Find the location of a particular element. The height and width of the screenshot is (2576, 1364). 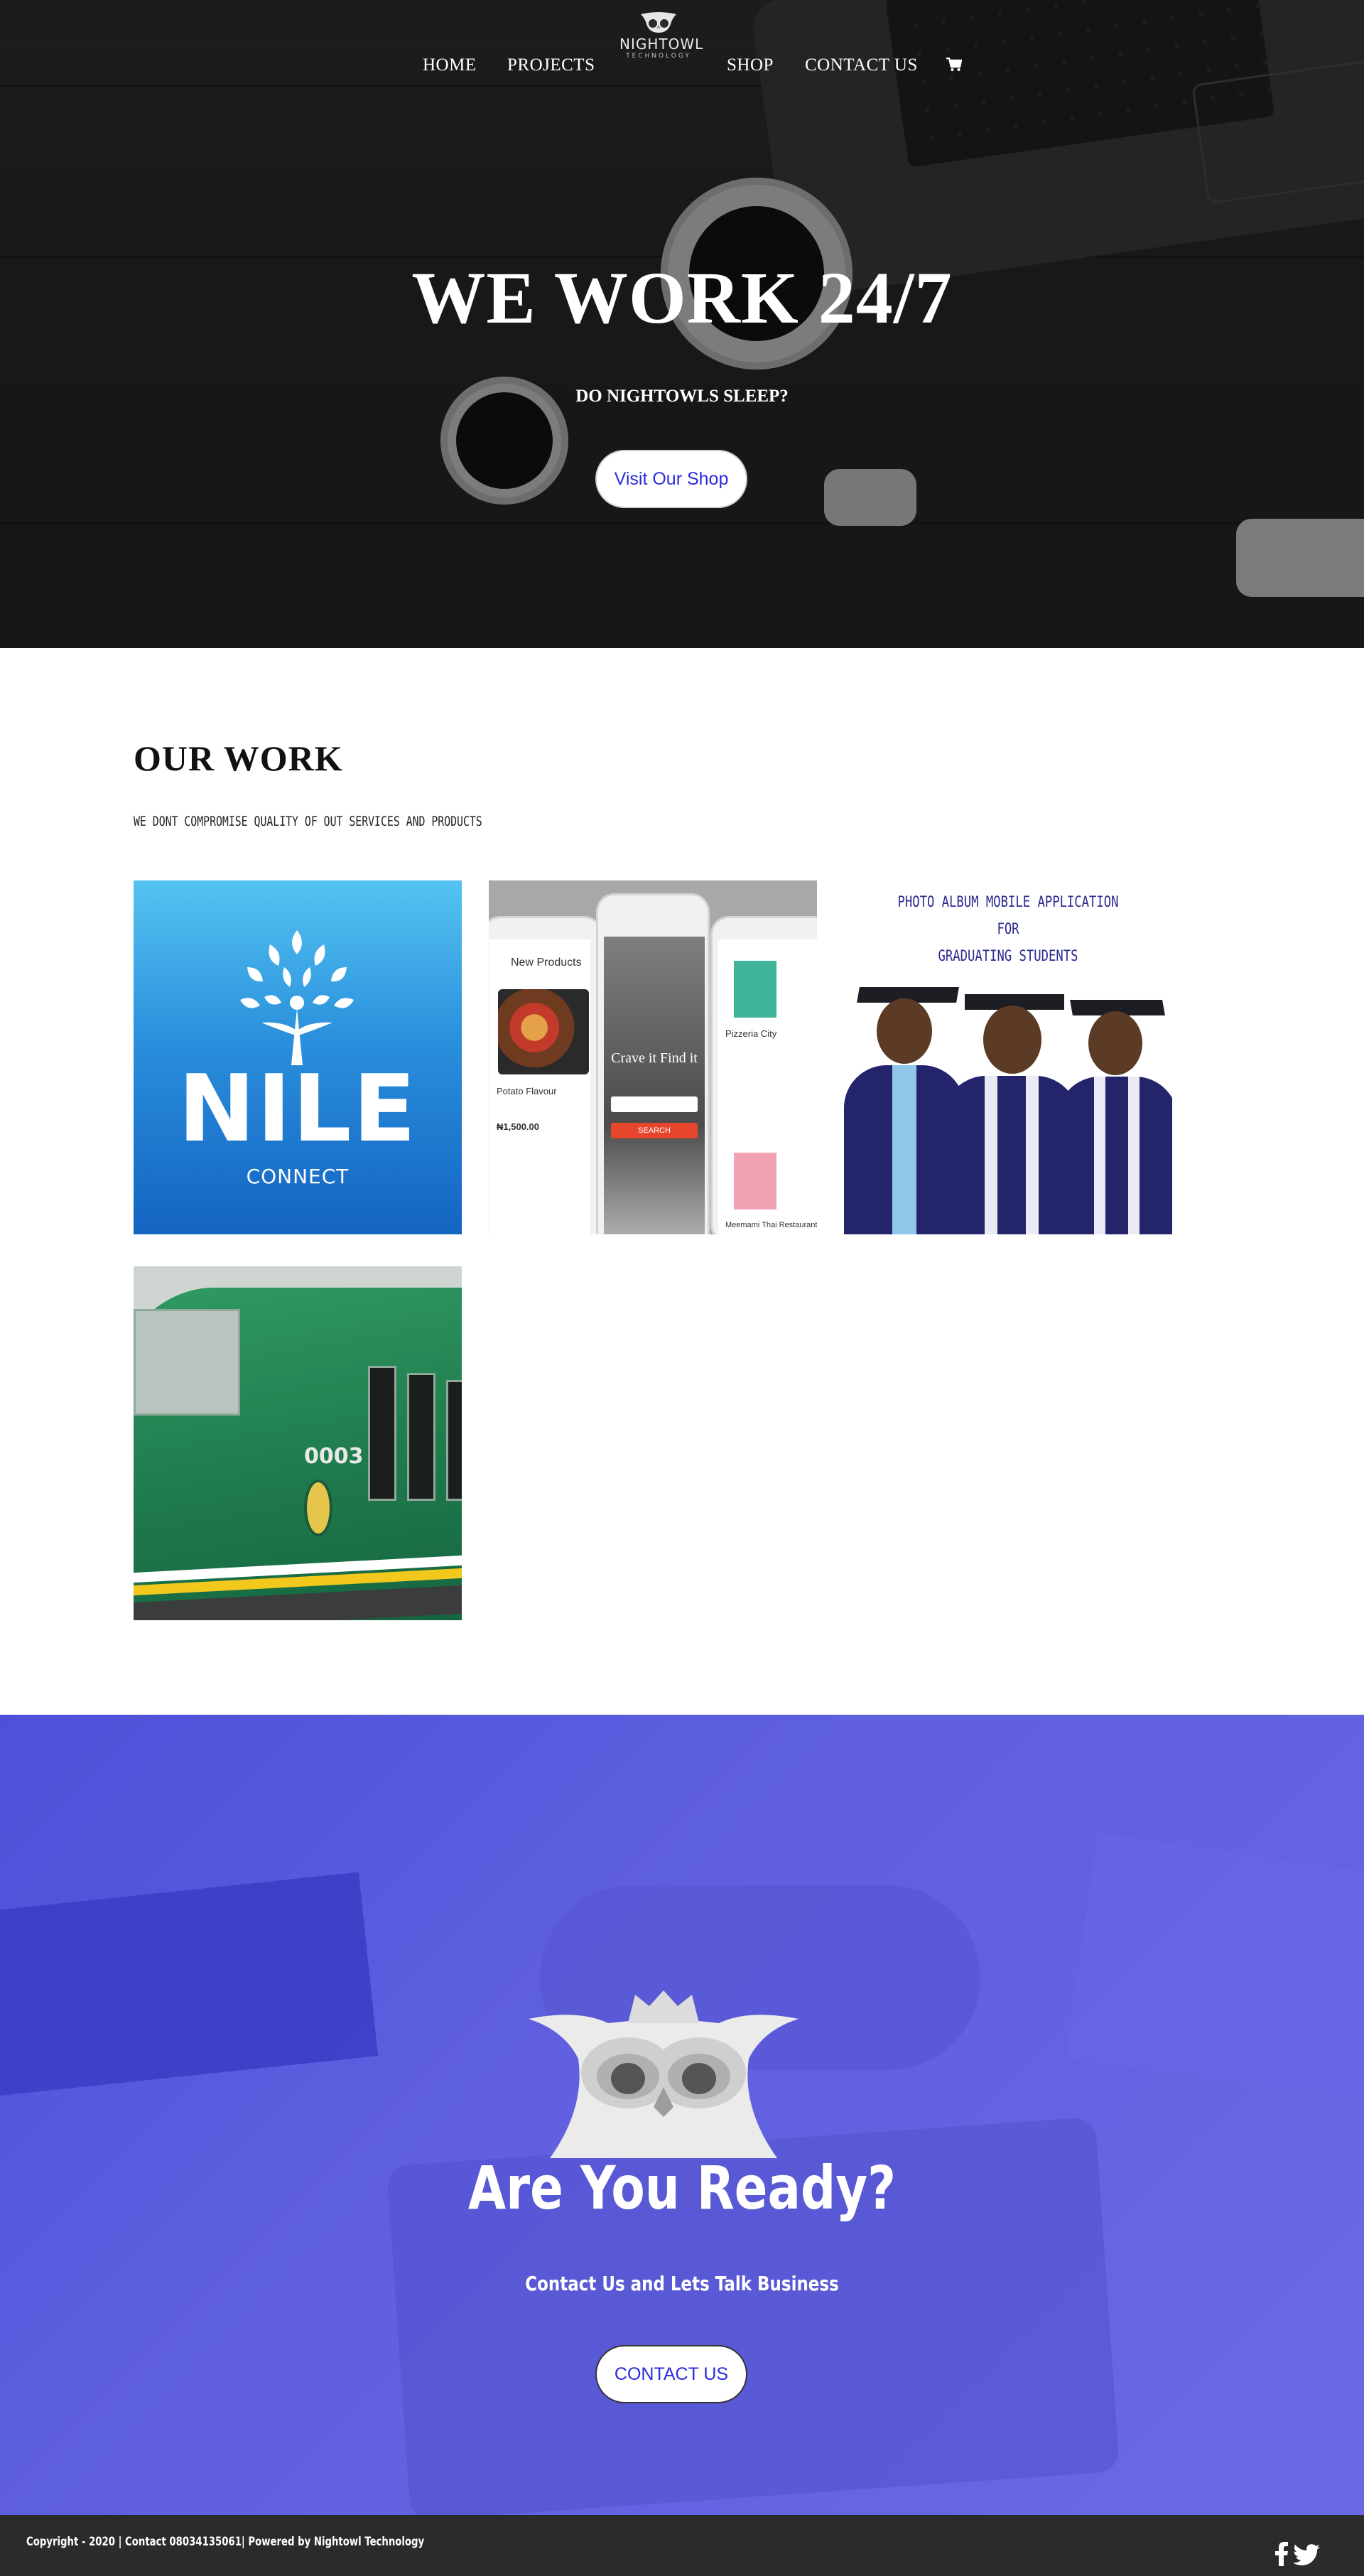

twitter-icon is located at coordinates (1307, 2557).